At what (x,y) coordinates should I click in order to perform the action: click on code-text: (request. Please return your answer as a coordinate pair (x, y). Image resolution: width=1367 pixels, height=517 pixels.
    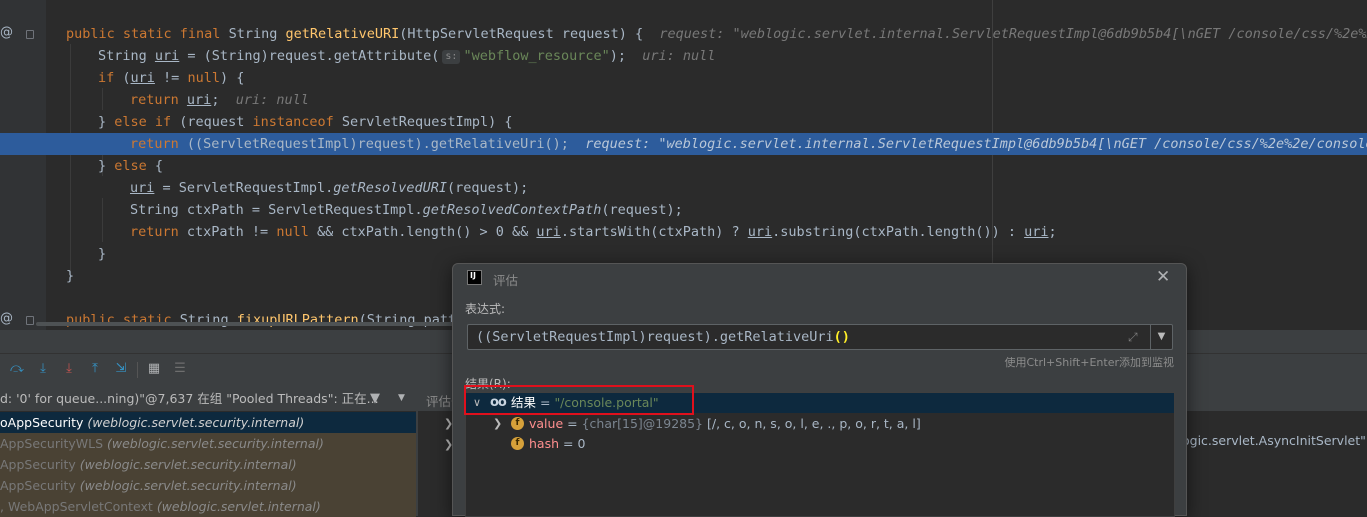
    Looking at the image, I should click on (212, 122).